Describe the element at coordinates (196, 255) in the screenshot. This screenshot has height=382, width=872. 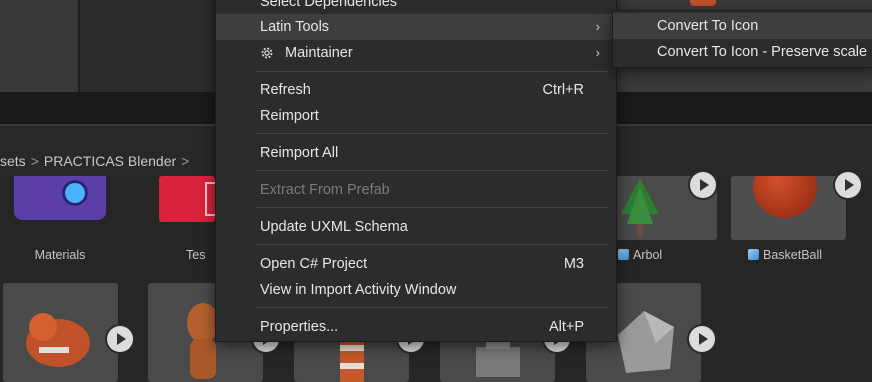
I see `asset-label: Tes` at that location.